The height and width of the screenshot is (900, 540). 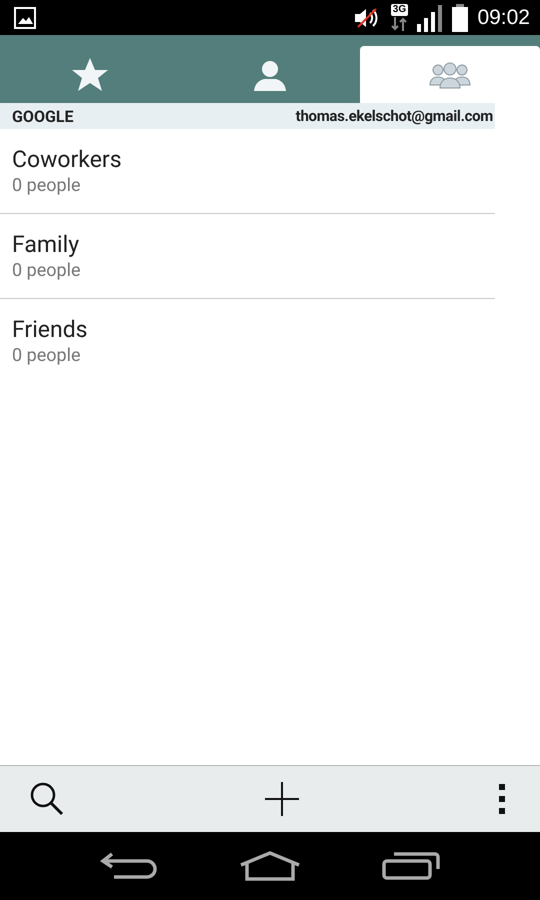 What do you see at coordinates (430, 18) in the screenshot?
I see `signal-icon` at bounding box center [430, 18].